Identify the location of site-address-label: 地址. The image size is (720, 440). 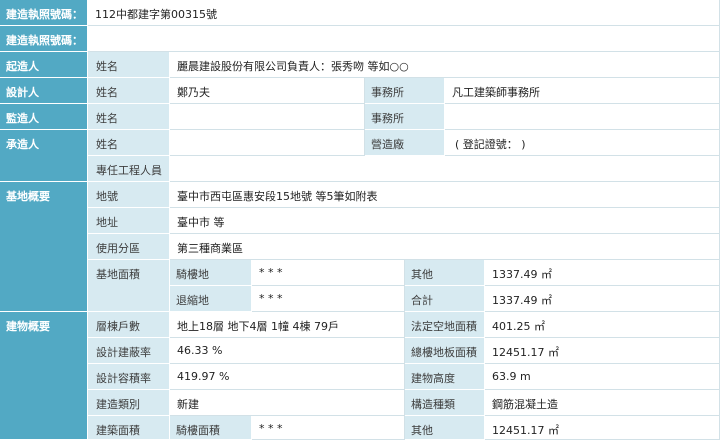
(129, 221).